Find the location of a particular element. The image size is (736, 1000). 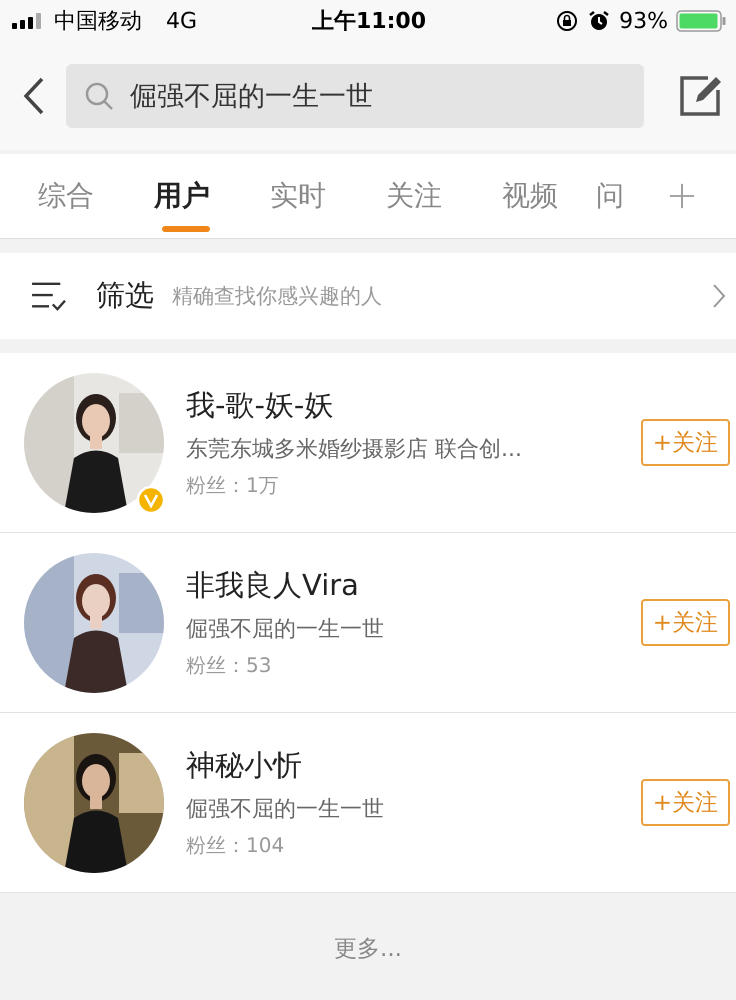

user-name: 非我良人Vira is located at coordinates (413, 586).